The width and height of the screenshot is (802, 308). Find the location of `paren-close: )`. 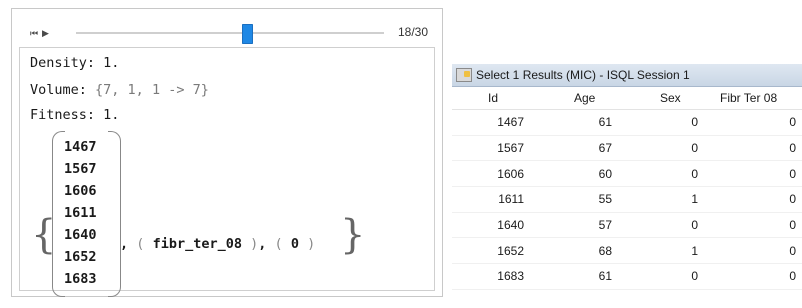

paren-close: ) is located at coordinates (311, 244).